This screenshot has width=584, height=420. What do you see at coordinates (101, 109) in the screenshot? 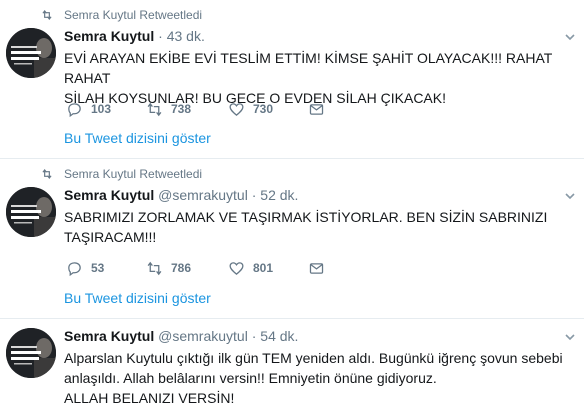
I see `reply-count: 103` at bounding box center [101, 109].